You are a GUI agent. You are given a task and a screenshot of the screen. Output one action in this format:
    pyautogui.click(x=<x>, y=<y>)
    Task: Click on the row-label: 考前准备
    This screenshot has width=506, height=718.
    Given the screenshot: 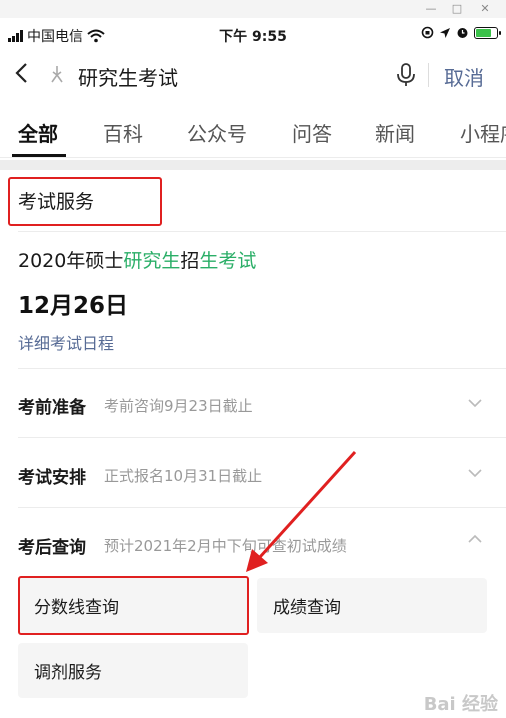 What is the action you would take?
    pyautogui.click(x=52, y=408)
    